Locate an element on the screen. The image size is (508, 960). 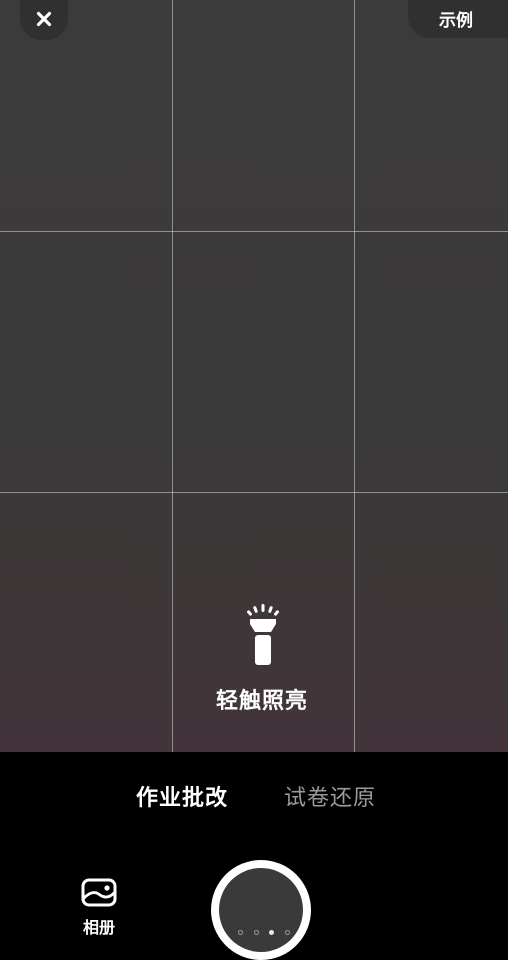
shutter-inner is located at coordinates (261, 910).